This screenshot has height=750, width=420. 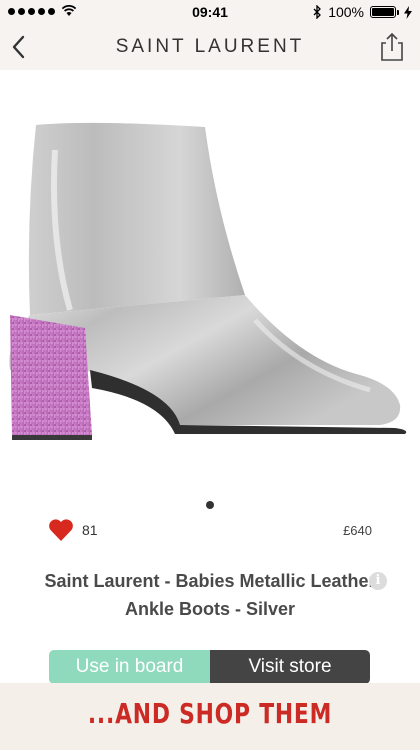 I want to click on status-right: 100%, so click(x=362, y=12).